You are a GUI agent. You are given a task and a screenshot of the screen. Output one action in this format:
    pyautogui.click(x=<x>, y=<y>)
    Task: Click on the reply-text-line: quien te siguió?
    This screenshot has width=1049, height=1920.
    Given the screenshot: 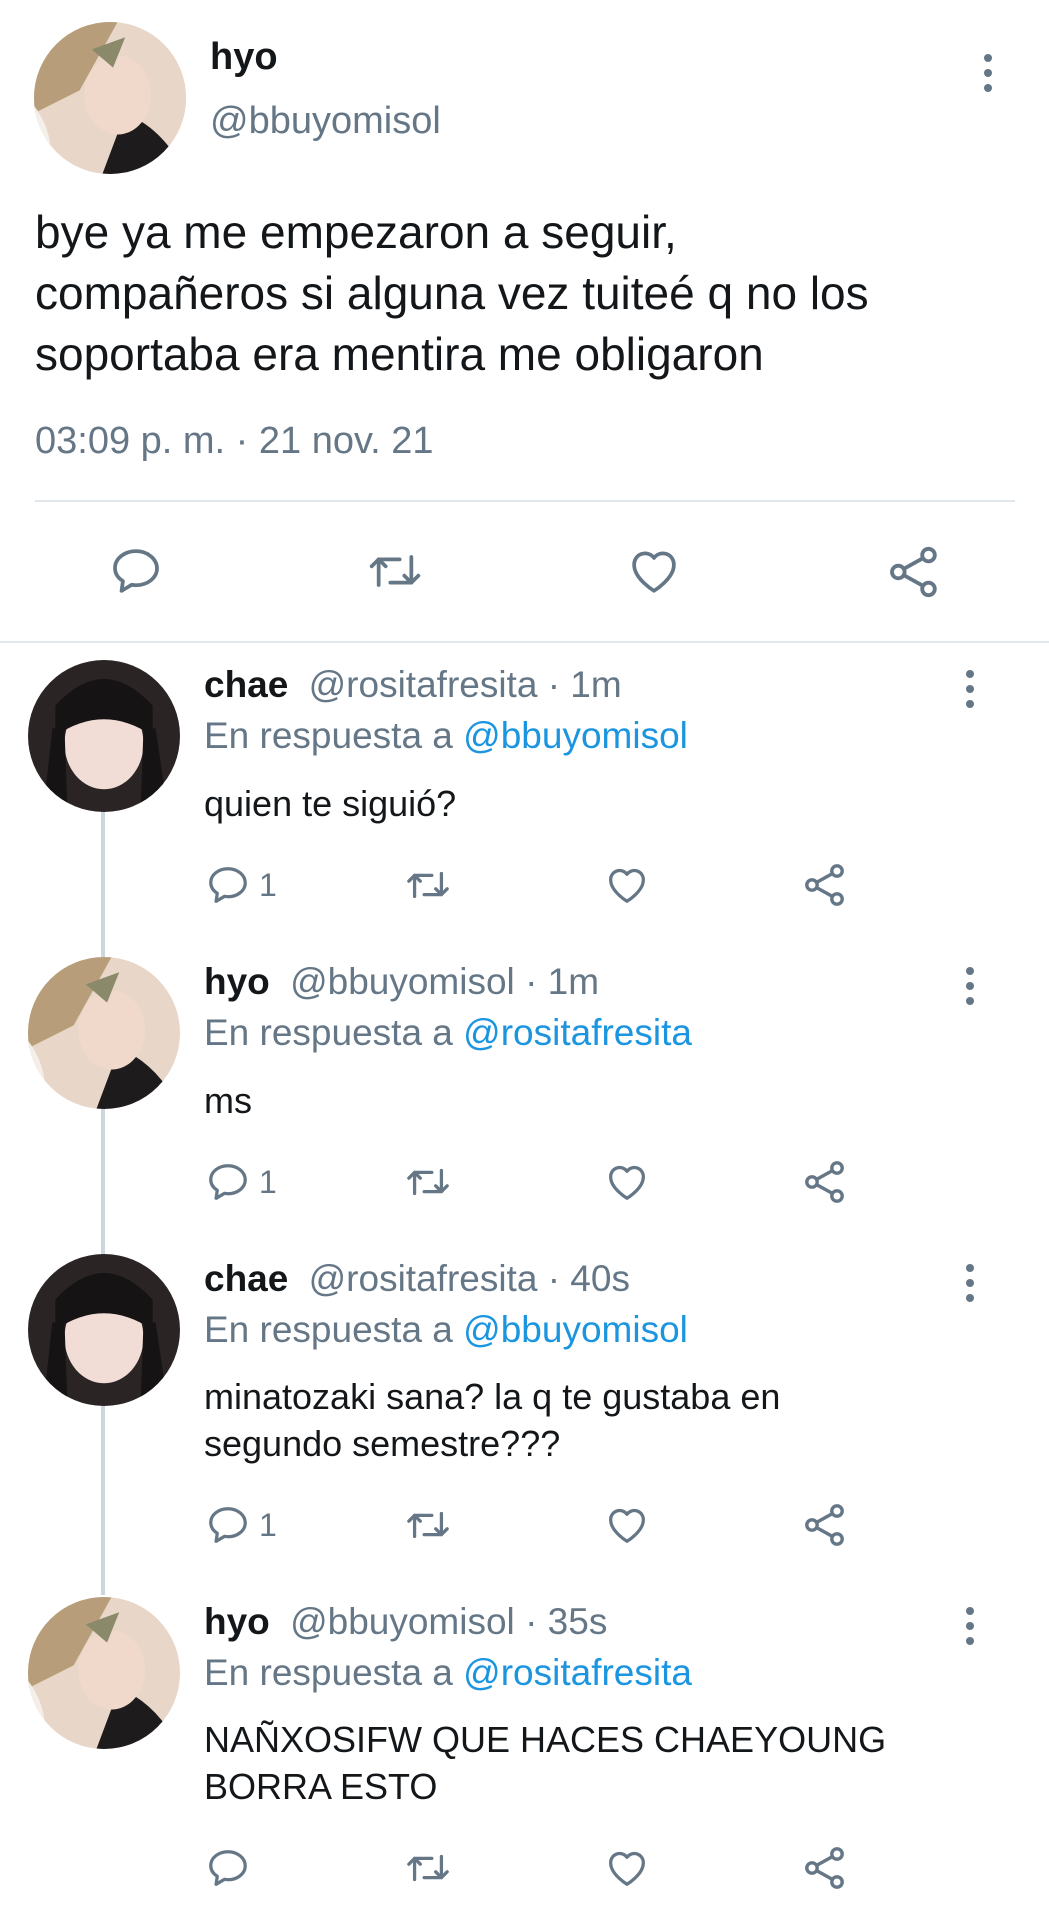 What is the action you would take?
    pyautogui.click(x=330, y=803)
    